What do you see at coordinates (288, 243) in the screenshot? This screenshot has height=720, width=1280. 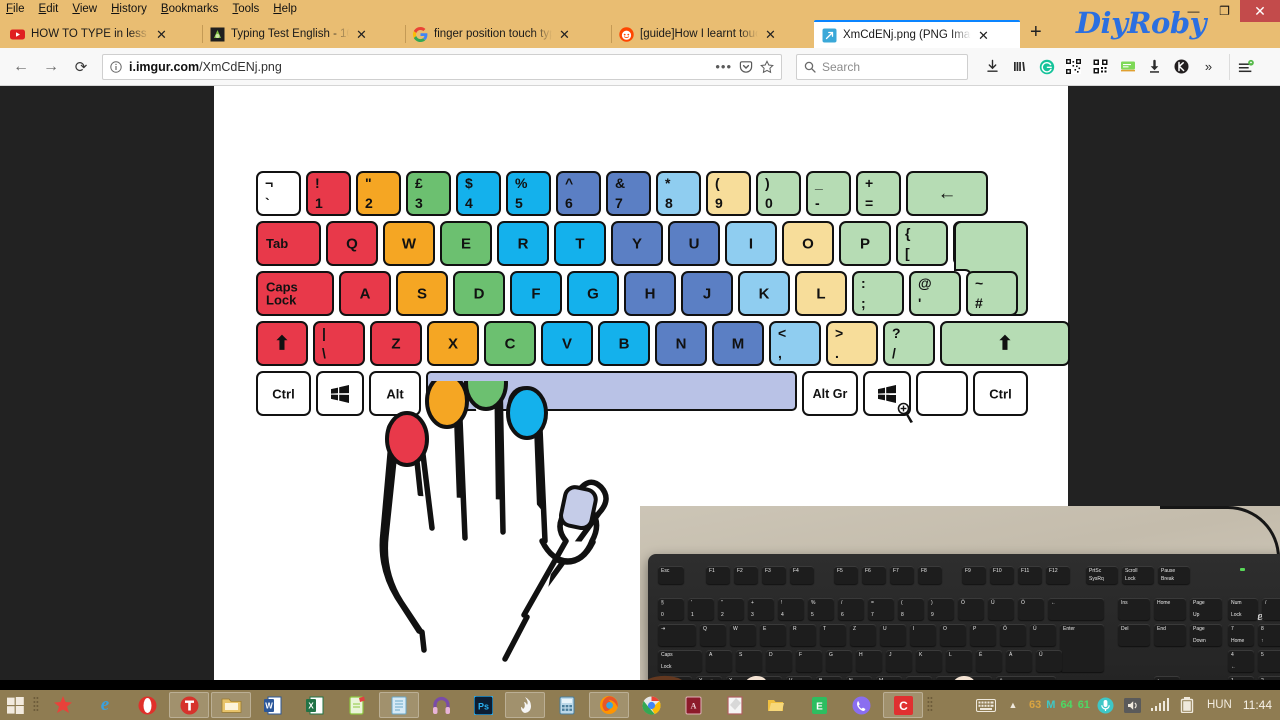 I see `tab-key: Tab` at bounding box center [288, 243].